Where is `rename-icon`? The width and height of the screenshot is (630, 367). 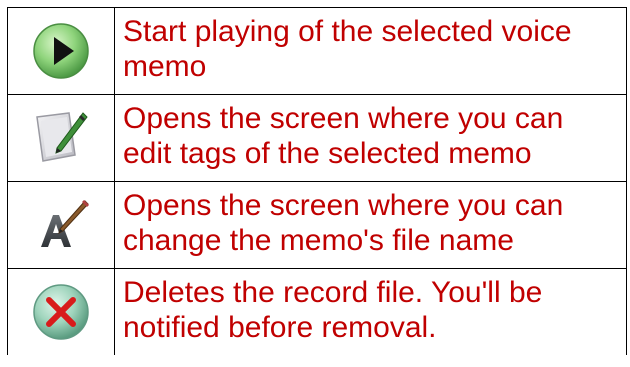 rename-icon is located at coordinates (65, 223).